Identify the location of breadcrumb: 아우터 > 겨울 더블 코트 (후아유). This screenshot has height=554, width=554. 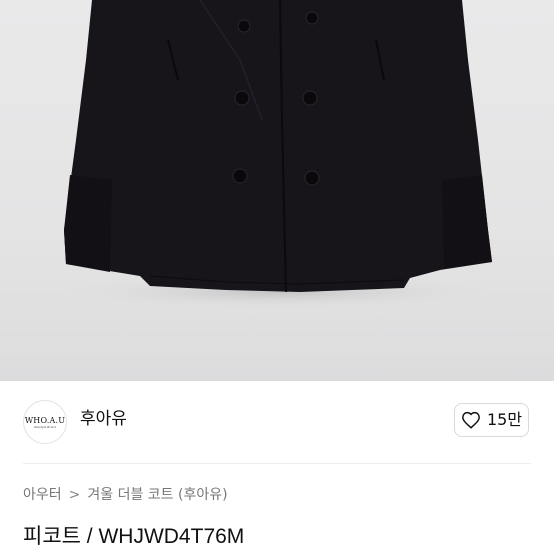
(125, 495).